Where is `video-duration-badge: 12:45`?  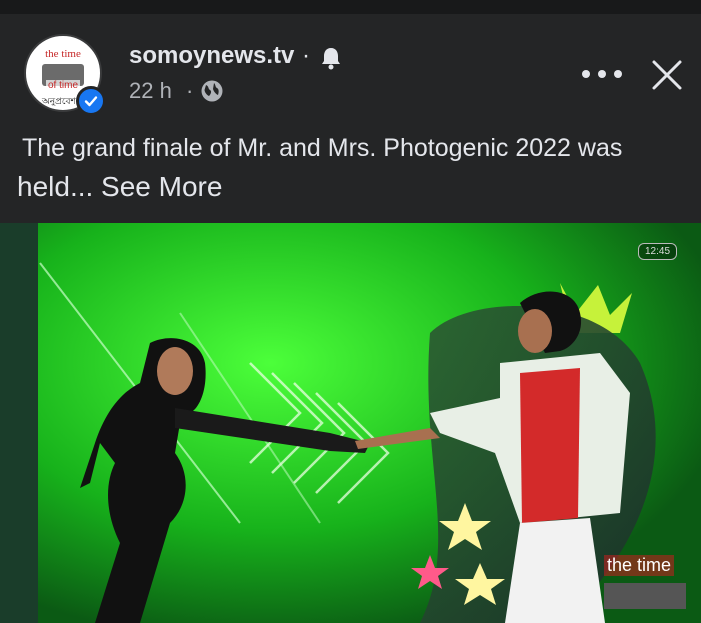
video-duration-badge: 12:45 is located at coordinates (658, 251).